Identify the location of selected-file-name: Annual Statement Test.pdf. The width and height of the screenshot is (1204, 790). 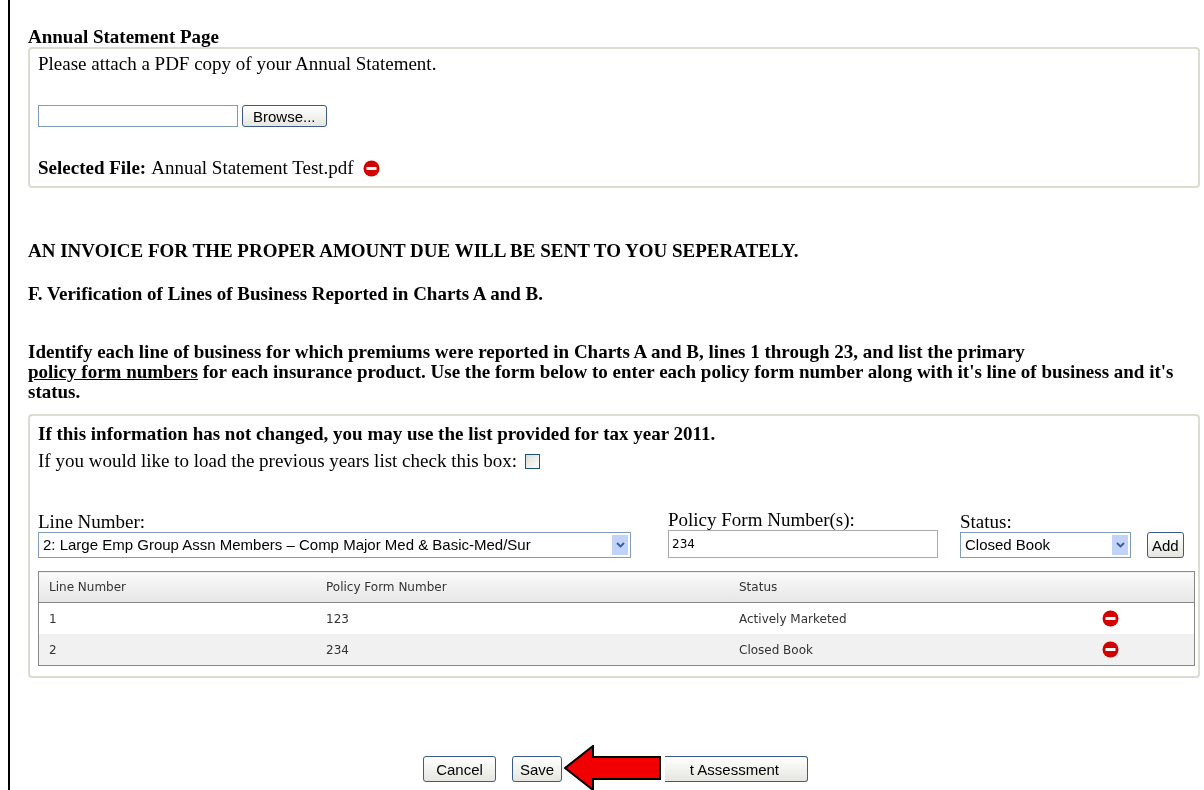
(252, 168).